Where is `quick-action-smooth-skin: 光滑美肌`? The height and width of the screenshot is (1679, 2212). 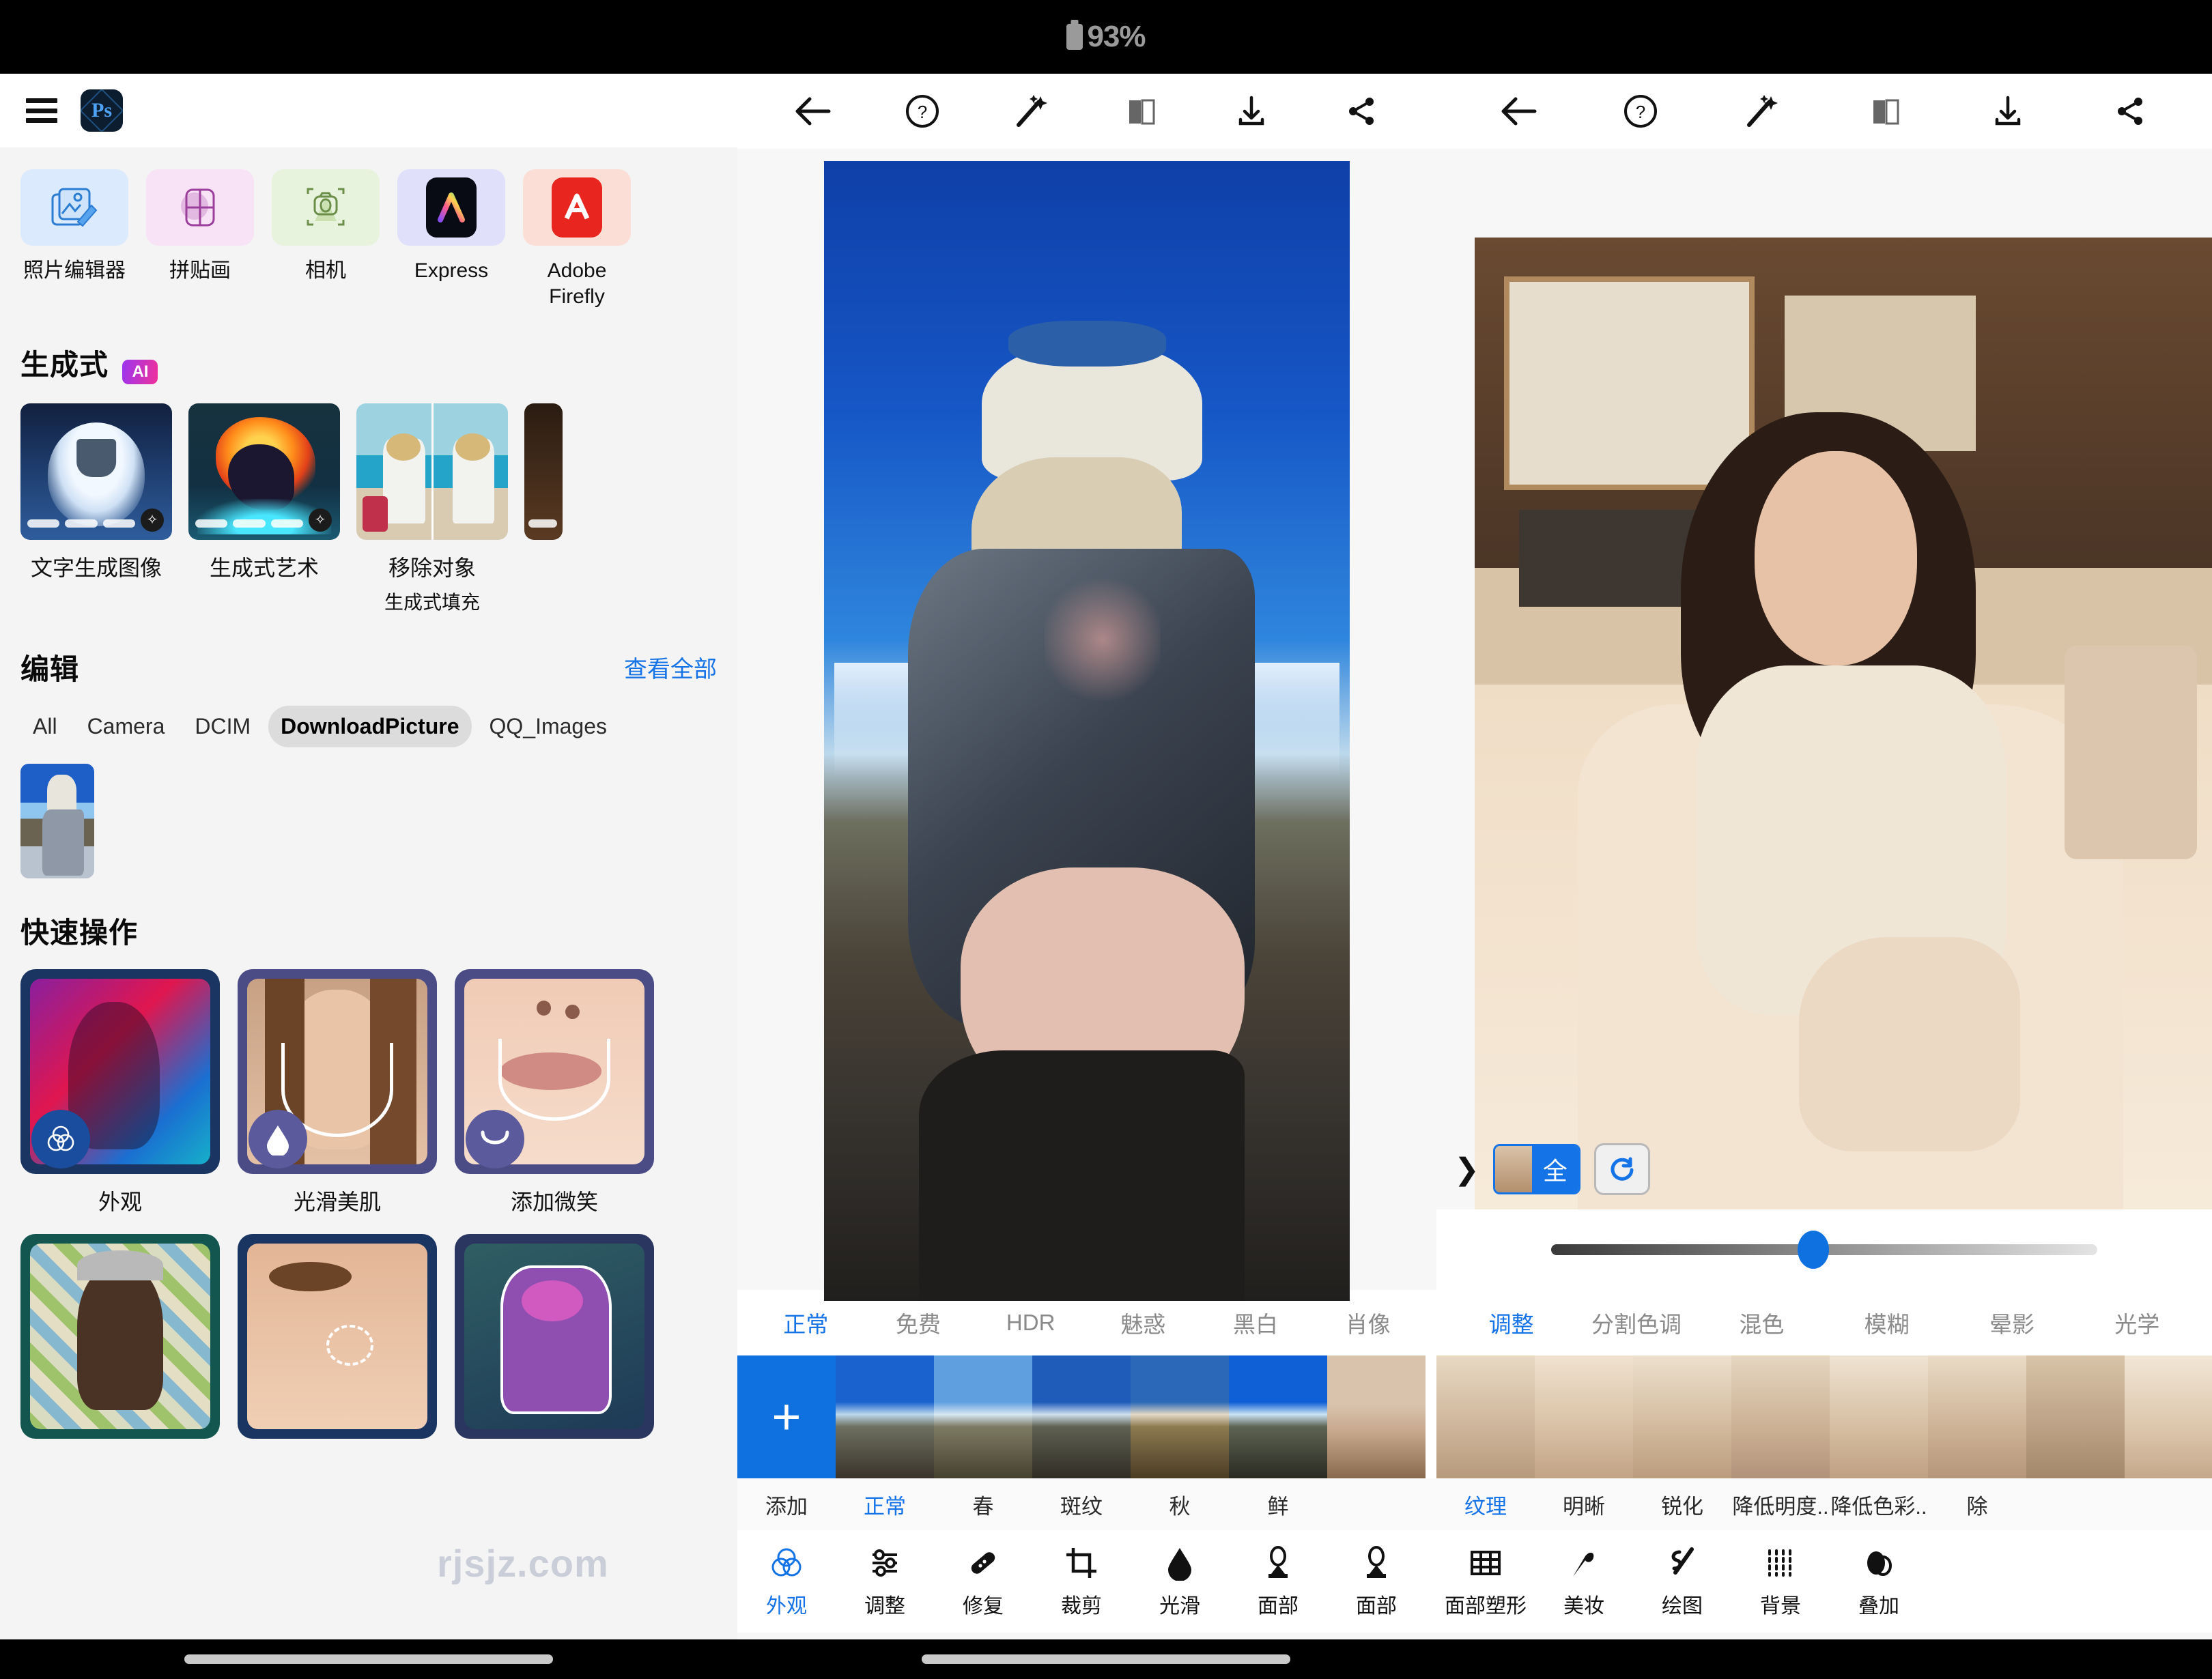
quick-action-smooth-skin: 光滑美肌 is located at coordinates (337, 1092).